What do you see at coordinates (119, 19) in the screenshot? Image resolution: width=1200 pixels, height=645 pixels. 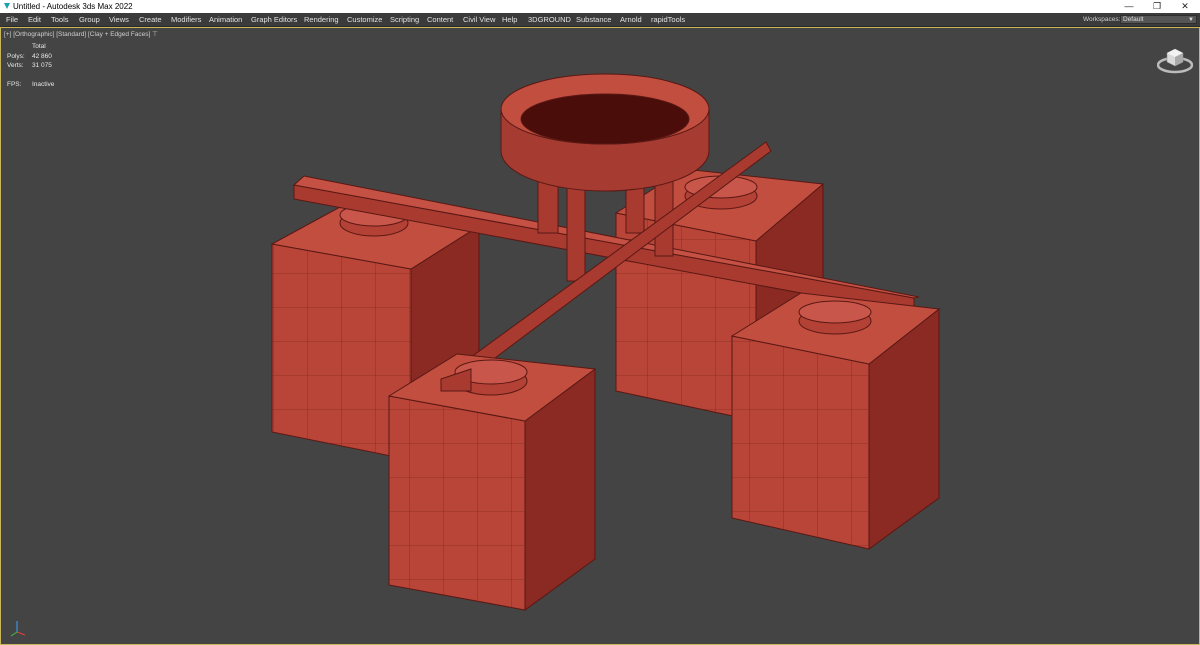 I see `menu-views: Views` at bounding box center [119, 19].